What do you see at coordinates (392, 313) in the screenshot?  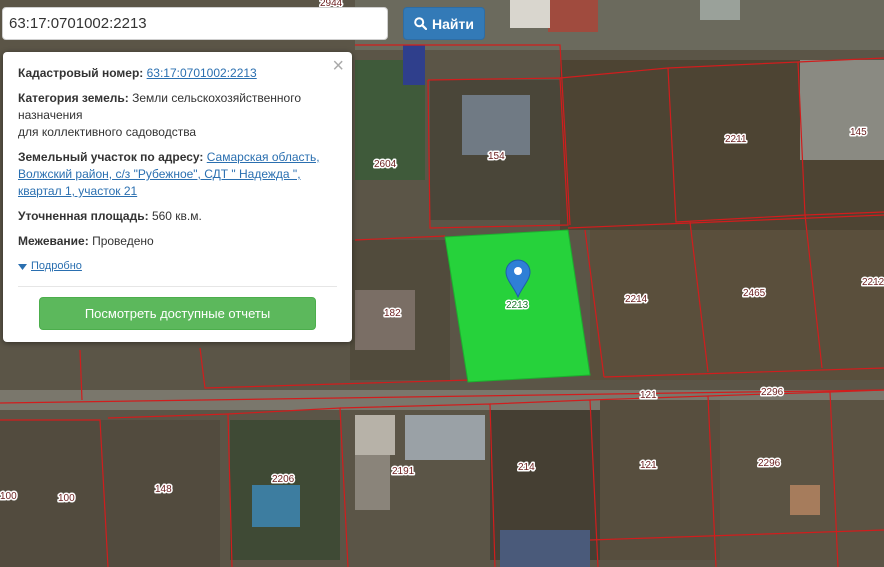 I see `parcel-label: 182` at bounding box center [392, 313].